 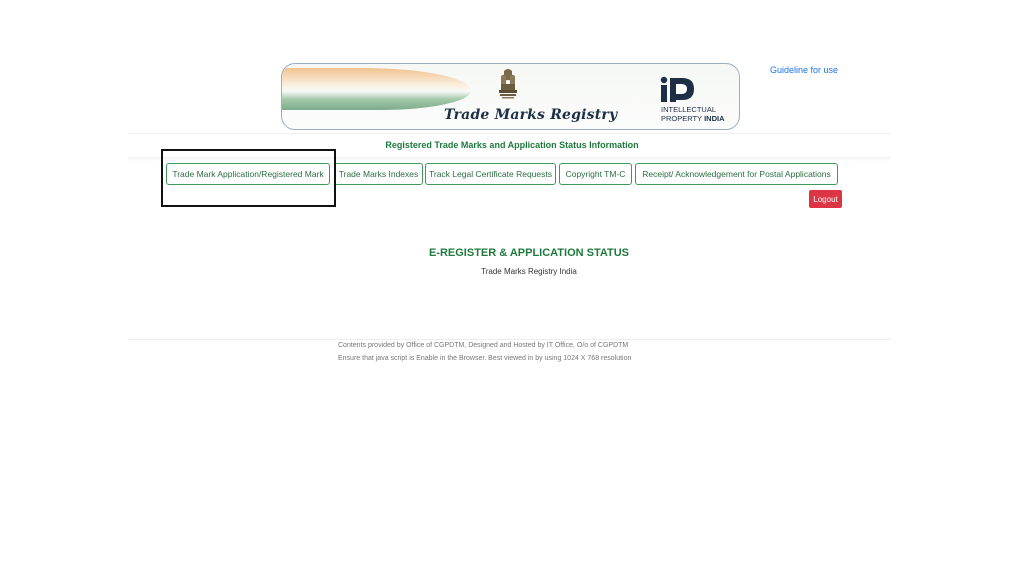 What do you see at coordinates (509, 339) in the screenshot?
I see `footer-divider` at bounding box center [509, 339].